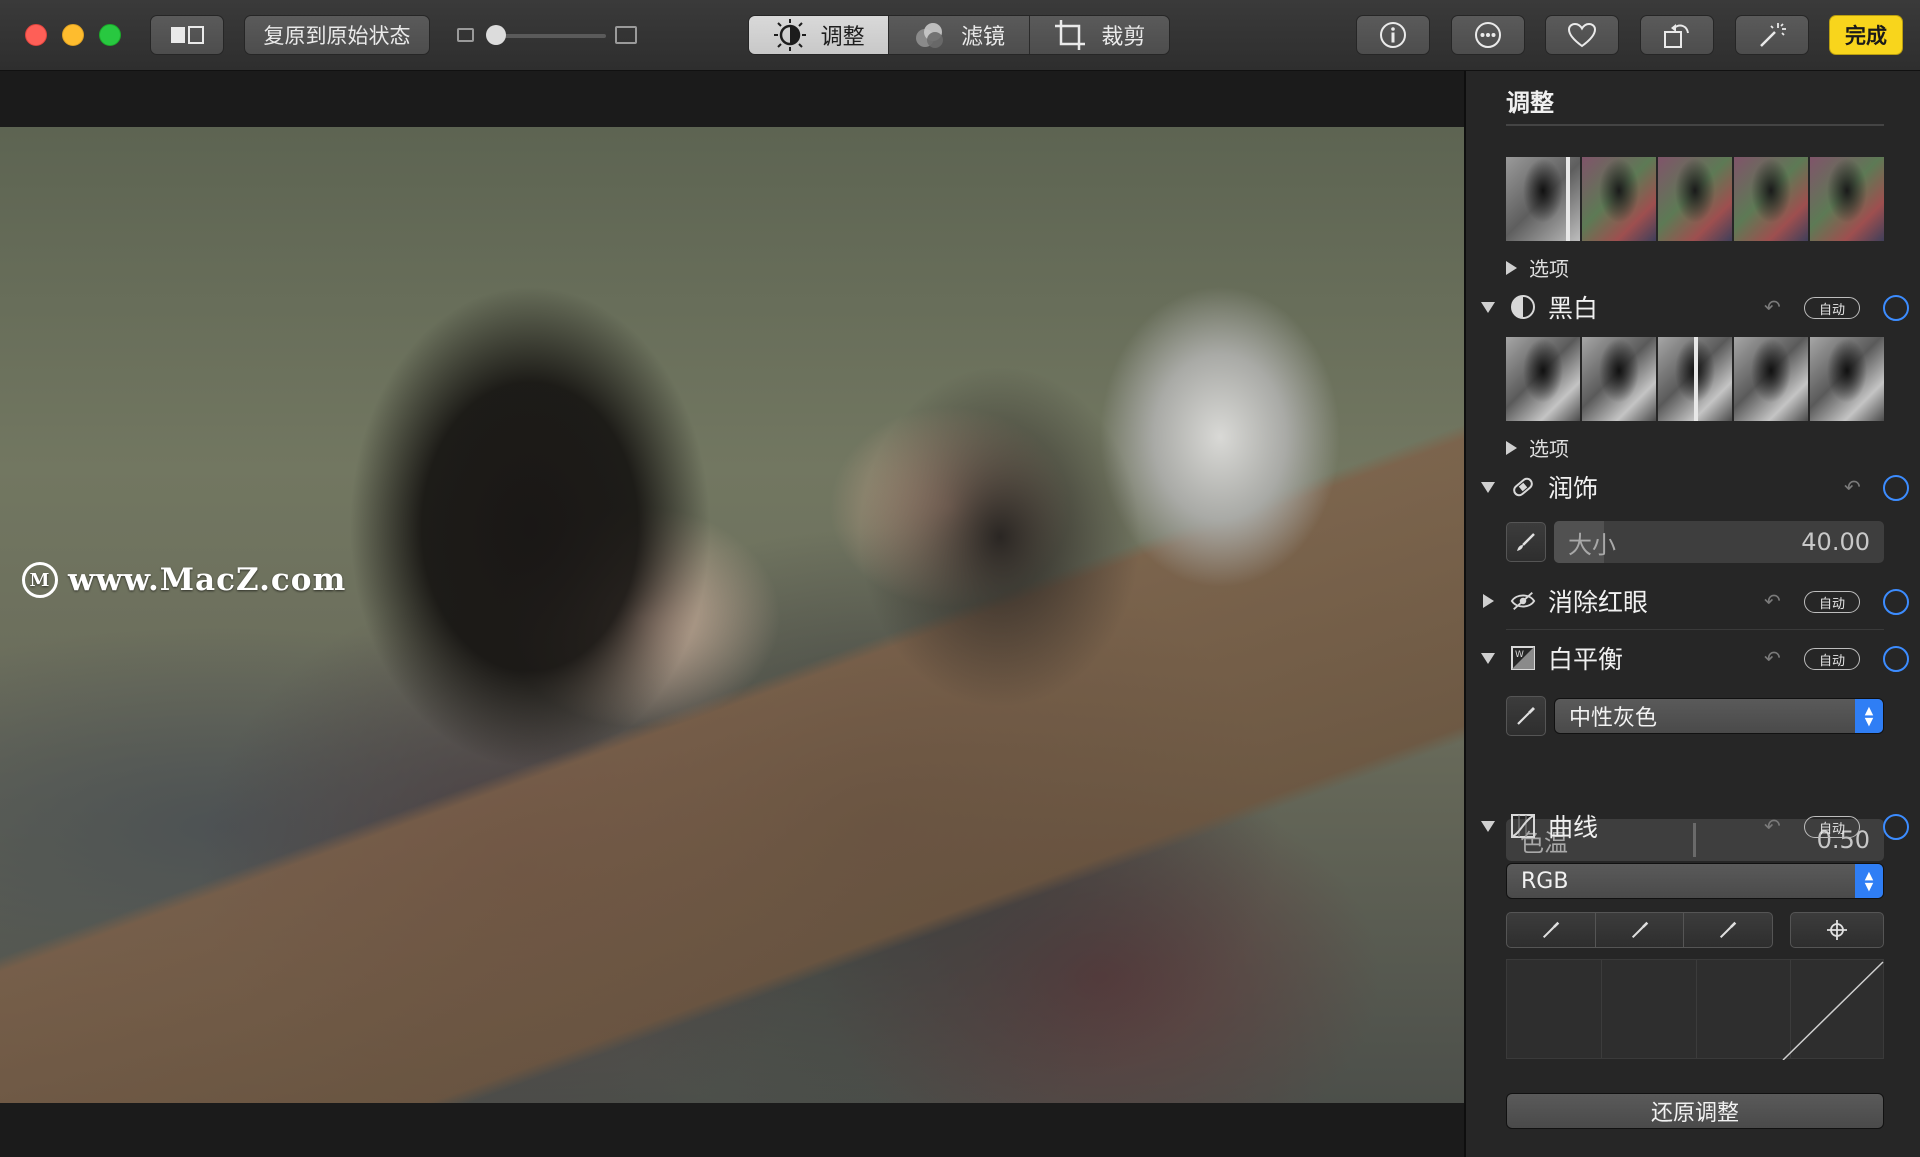  What do you see at coordinates (1592, 544) in the screenshot?
I see `retouch-size-label: 大小` at bounding box center [1592, 544].